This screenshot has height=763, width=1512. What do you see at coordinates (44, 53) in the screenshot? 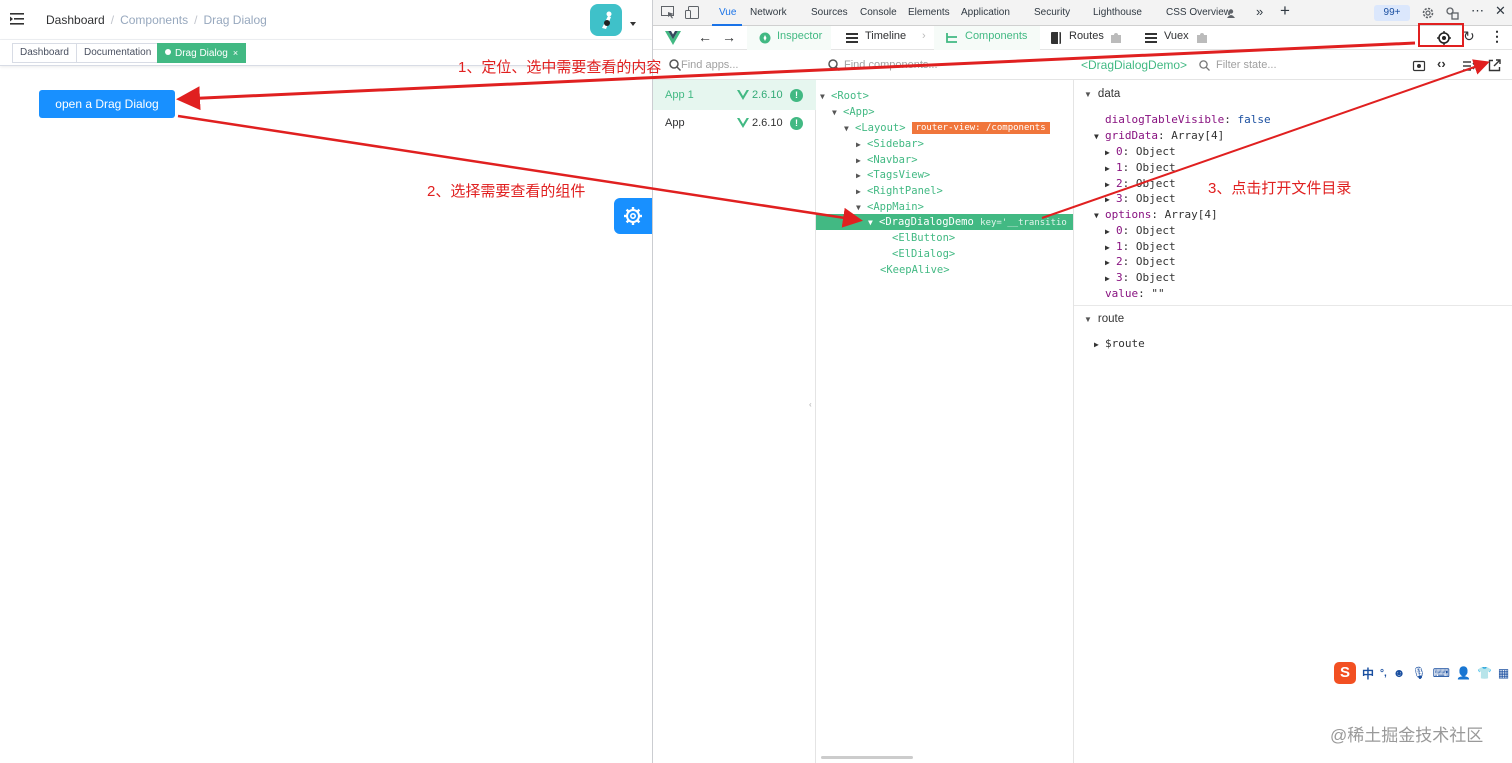
I see `tag-dashboard: Dashboard` at bounding box center [44, 53].